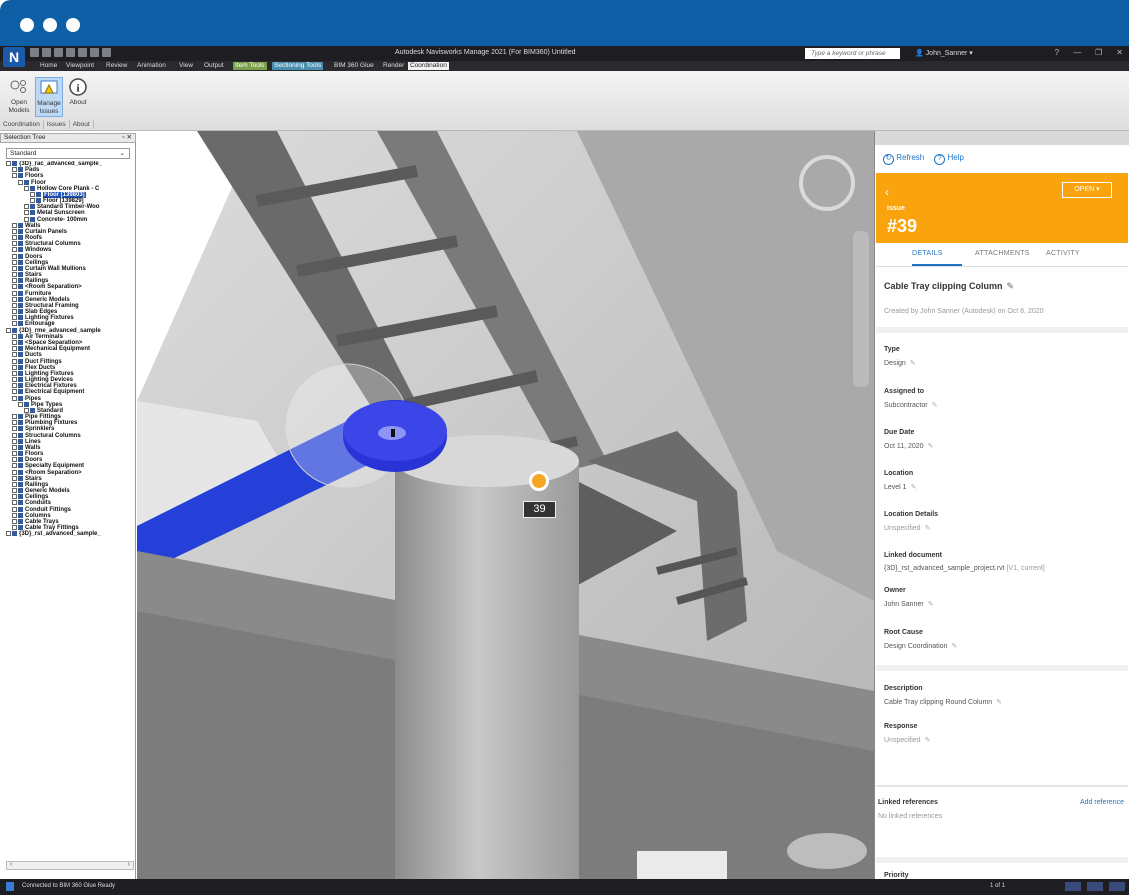 This screenshot has width=1129, height=895. I want to click on select-icon, so click(106, 52).